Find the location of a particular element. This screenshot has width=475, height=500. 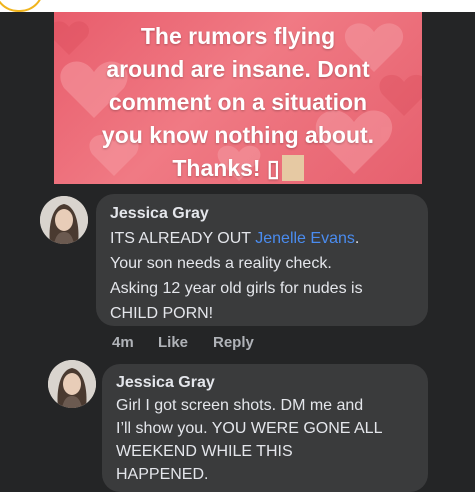

bottom-strip is located at coordinates (237, 496).